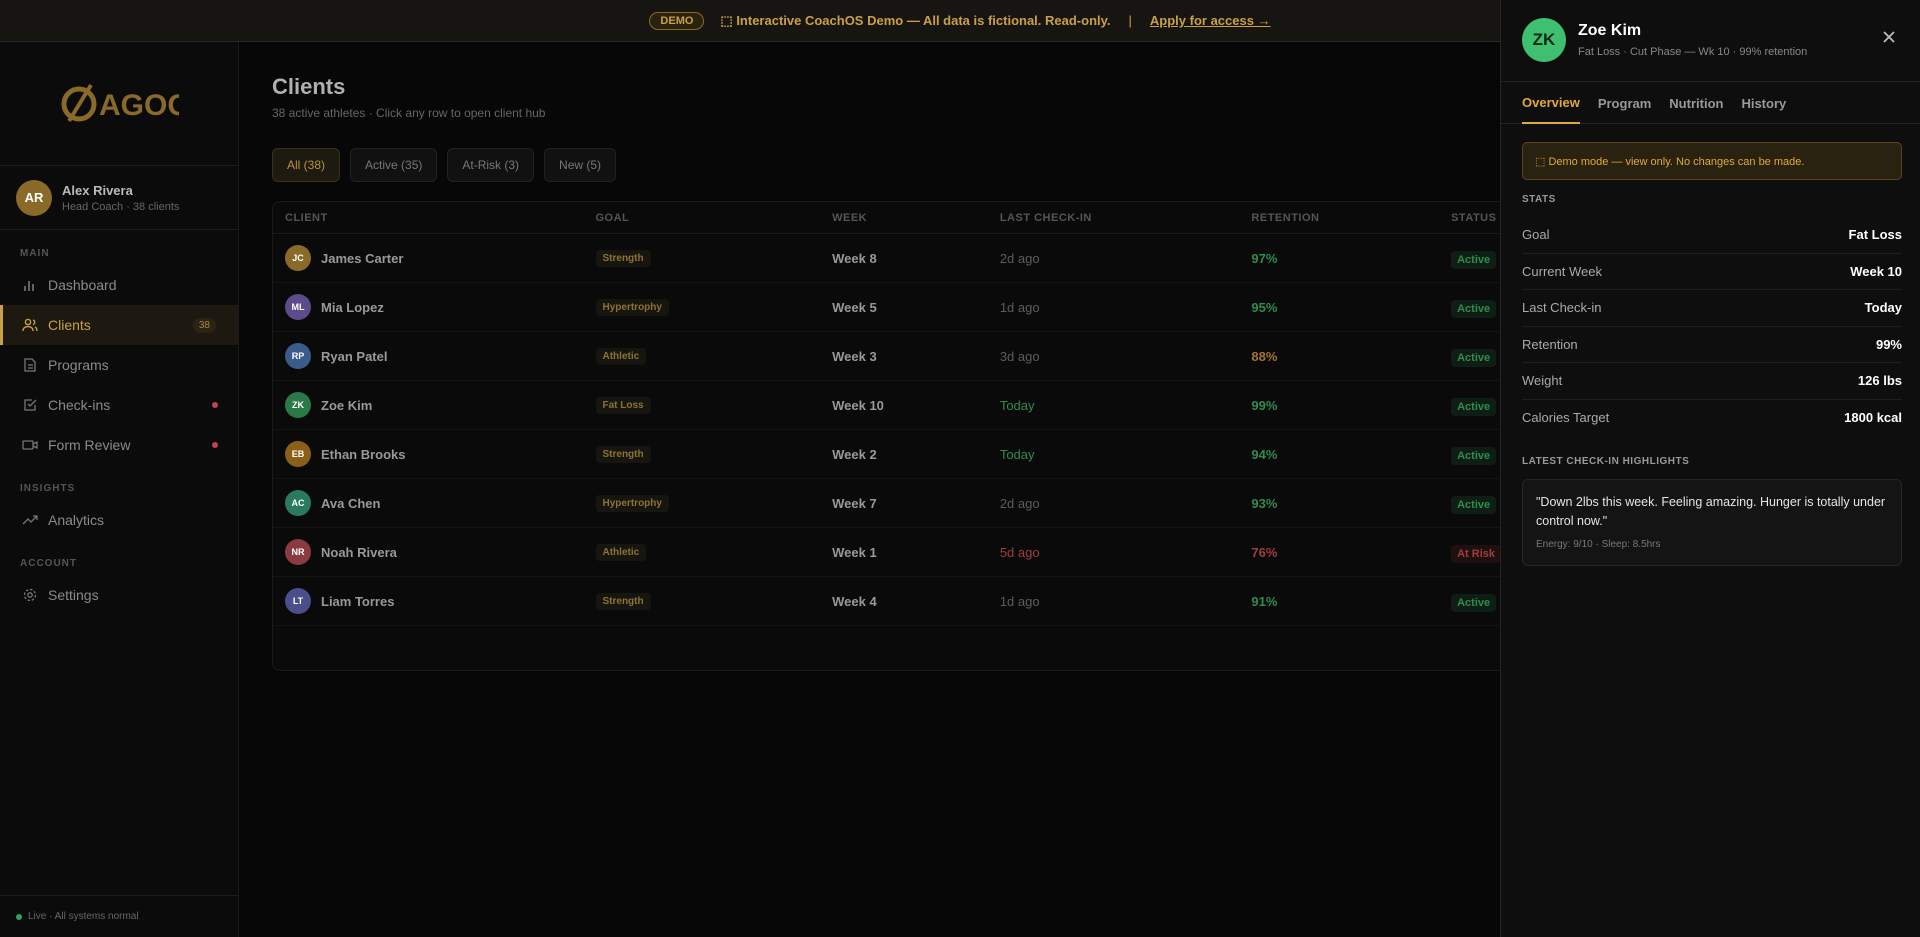 The width and height of the screenshot is (1920, 937). I want to click on panel-tabs: Overview Program Nutrition History, so click(1710, 103).